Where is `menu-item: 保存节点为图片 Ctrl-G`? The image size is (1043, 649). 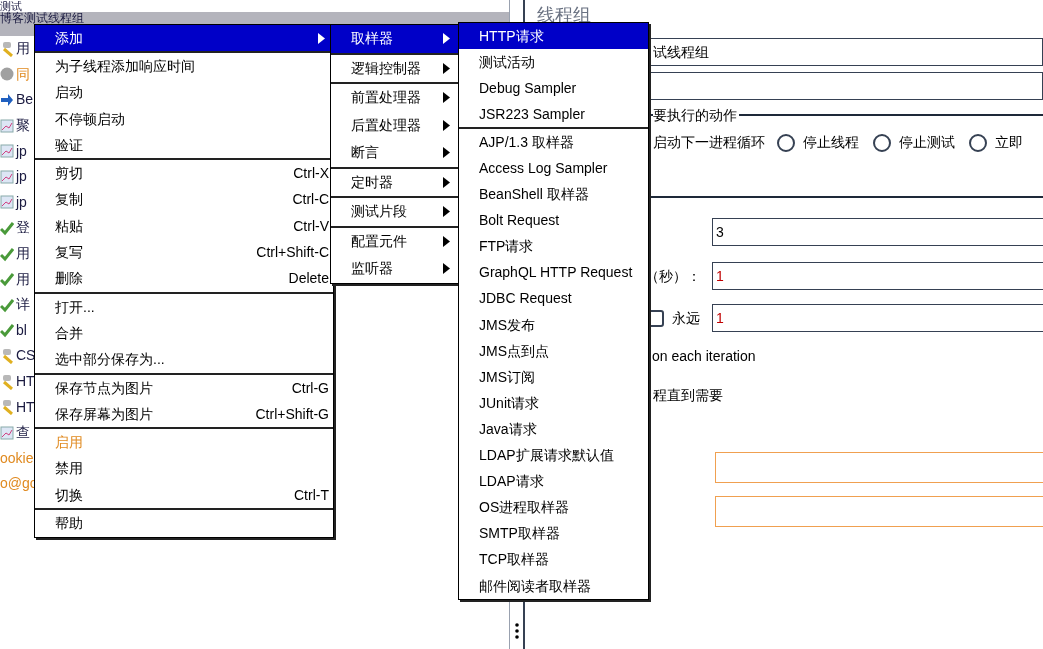
menu-item: 保存节点为图片 Ctrl-G is located at coordinates (184, 388).